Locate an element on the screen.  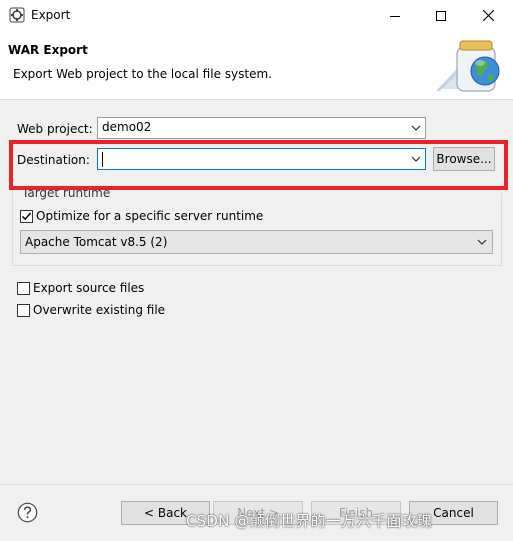
runtime-value: Apache Tomcat v8.5 (2) is located at coordinates (96, 242).